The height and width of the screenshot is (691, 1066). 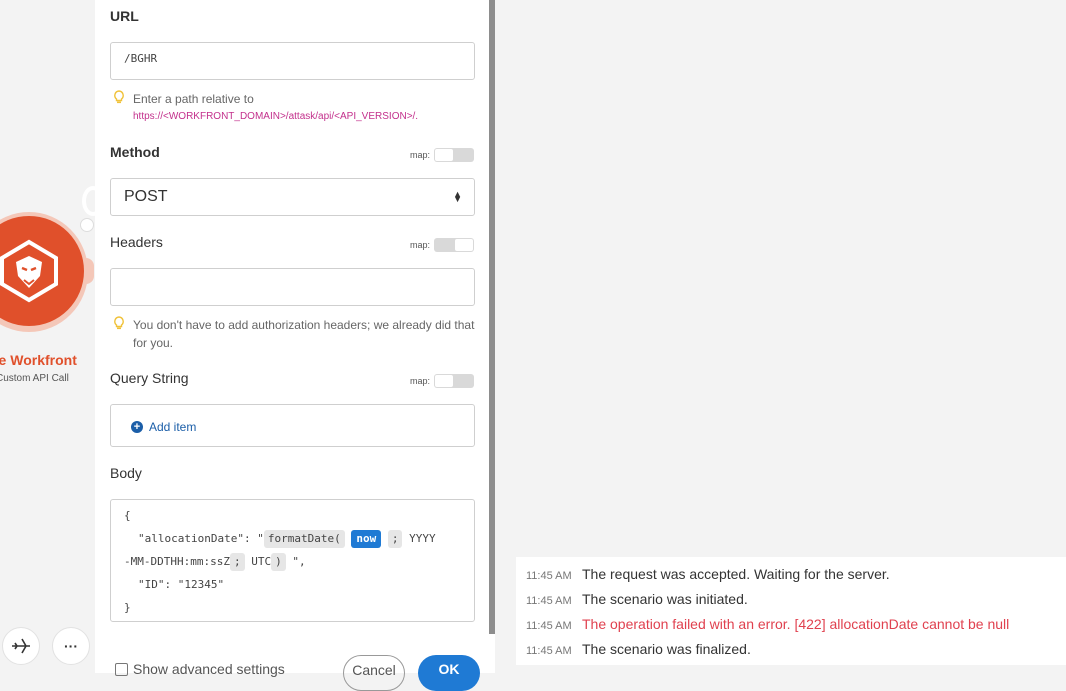 I want to click on variable-pill-now: now, so click(x=366, y=539).